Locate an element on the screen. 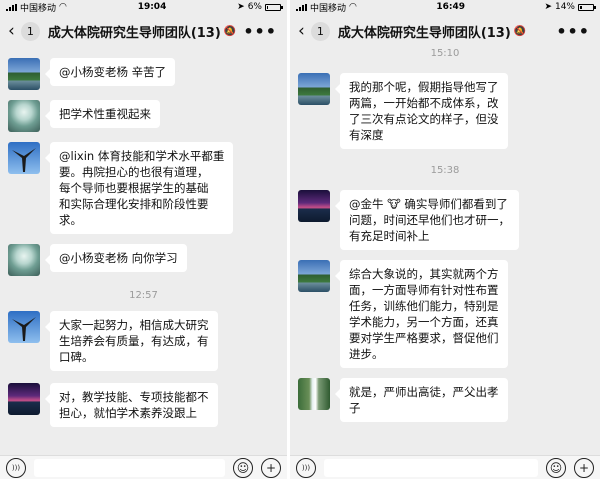 The width and height of the screenshot is (600, 479). message-item: 就是，严师出高徒，严父出孝 子 is located at coordinates (445, 400).